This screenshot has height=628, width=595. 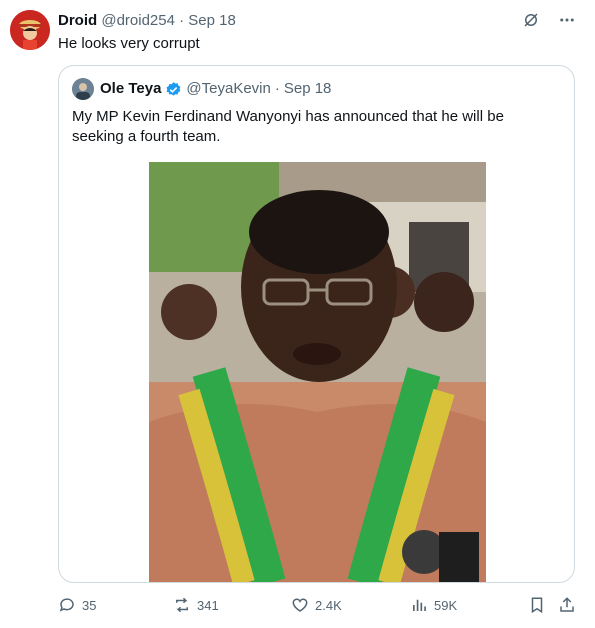 What do you see at coordinates (83, 89) in the screenshot?
I see `quoted-avatar` at bounding box center [83, 89].